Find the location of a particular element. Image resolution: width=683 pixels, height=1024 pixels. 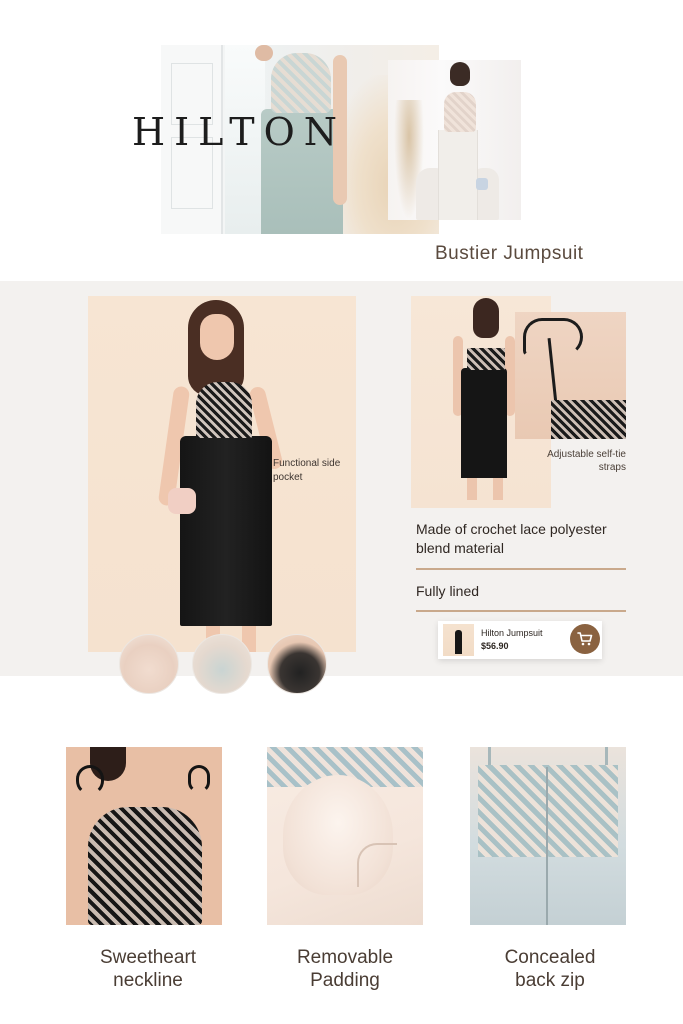

pad-pocket is located at coordinates (377, 865).